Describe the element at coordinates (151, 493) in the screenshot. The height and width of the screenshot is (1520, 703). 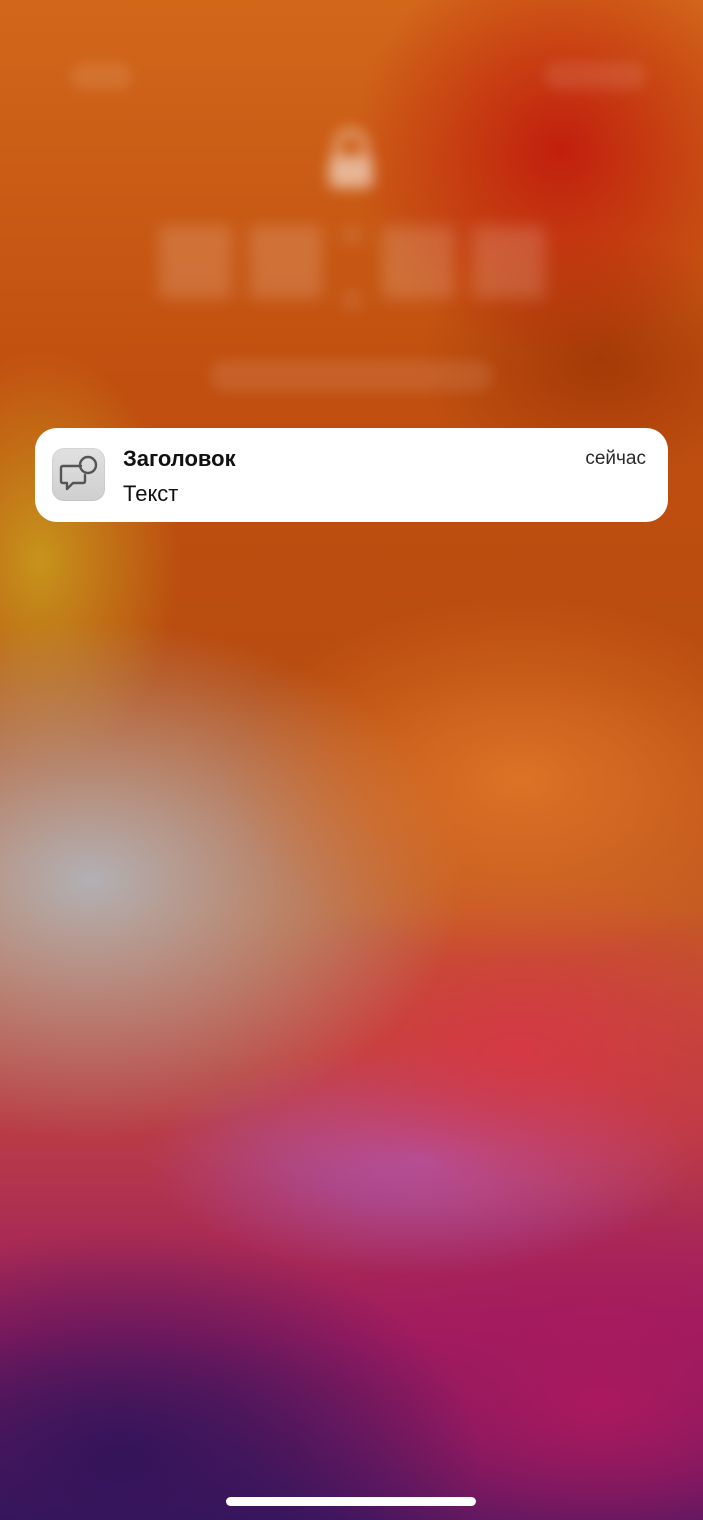
I see `notification-body: Текст` at that location.